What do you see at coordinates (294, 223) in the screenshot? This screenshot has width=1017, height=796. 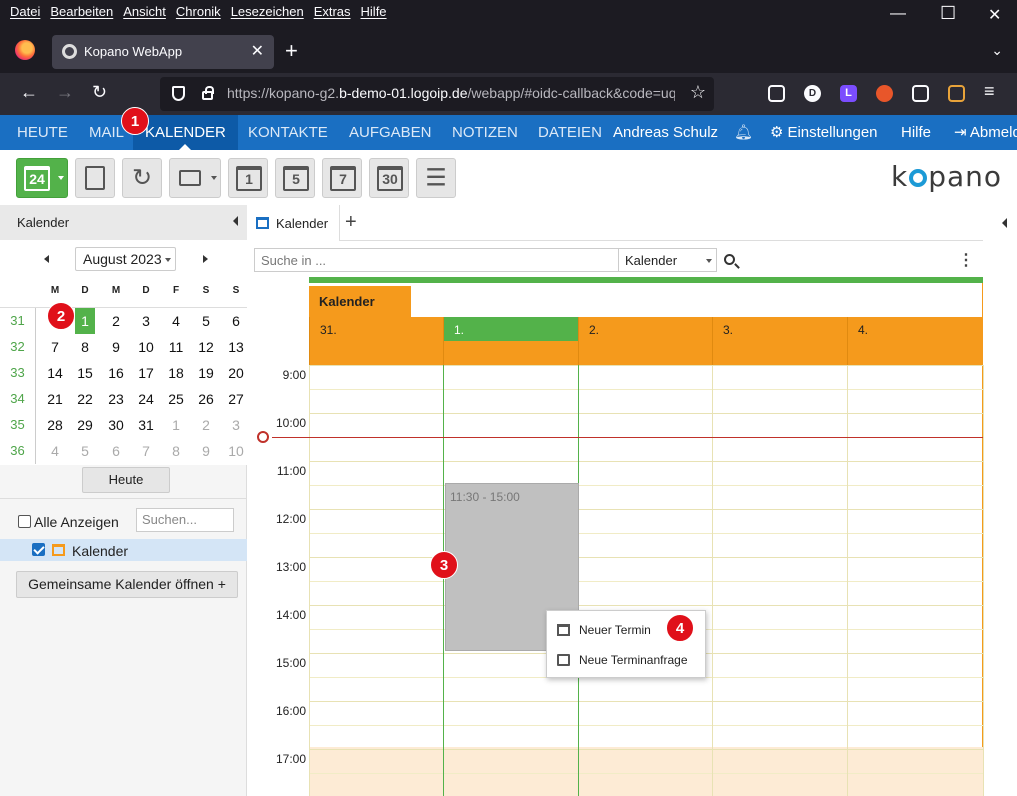 I see `tab-kalender: Kalender` at bounding box center [294, 223].